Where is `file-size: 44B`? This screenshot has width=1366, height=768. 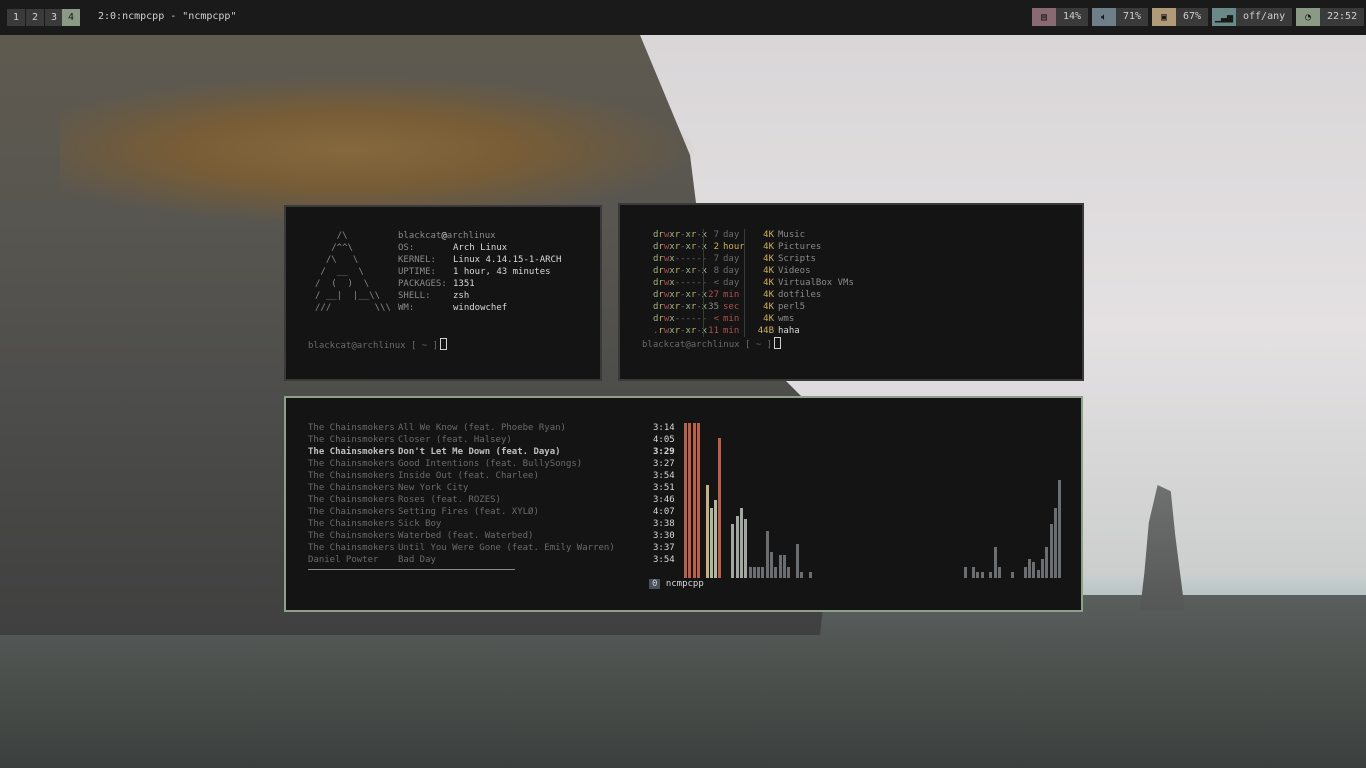 file-size: 44B is located at coordinates (765, 331).